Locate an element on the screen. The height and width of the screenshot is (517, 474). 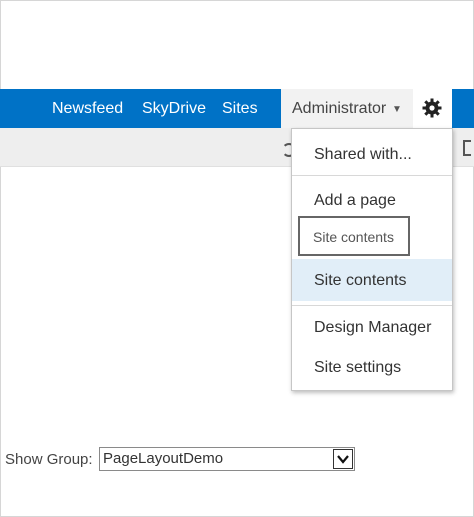
menu-item-site-settings: Site settings is located at coordinates (357, 368).